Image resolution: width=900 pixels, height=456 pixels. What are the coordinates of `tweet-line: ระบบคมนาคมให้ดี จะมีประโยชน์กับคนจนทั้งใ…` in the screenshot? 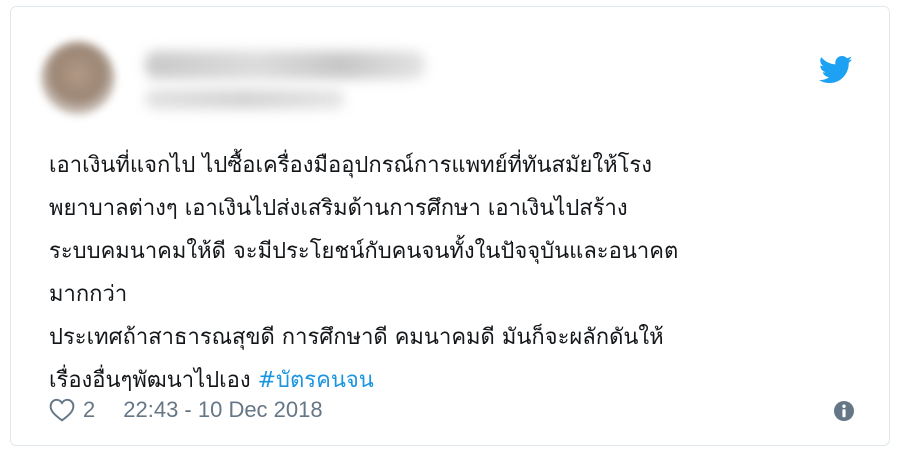 It's located at (364, 251).